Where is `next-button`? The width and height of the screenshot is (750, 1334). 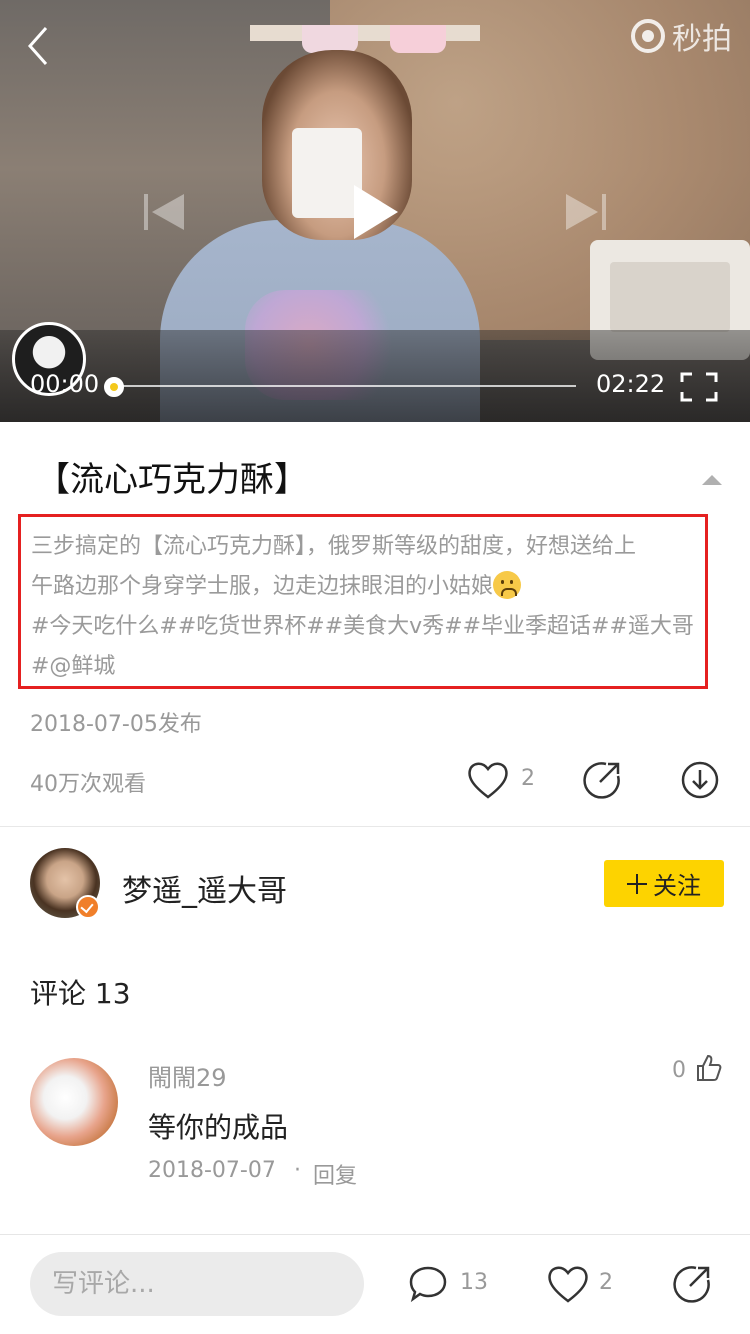 next-button is located at coordinates (586, 212).